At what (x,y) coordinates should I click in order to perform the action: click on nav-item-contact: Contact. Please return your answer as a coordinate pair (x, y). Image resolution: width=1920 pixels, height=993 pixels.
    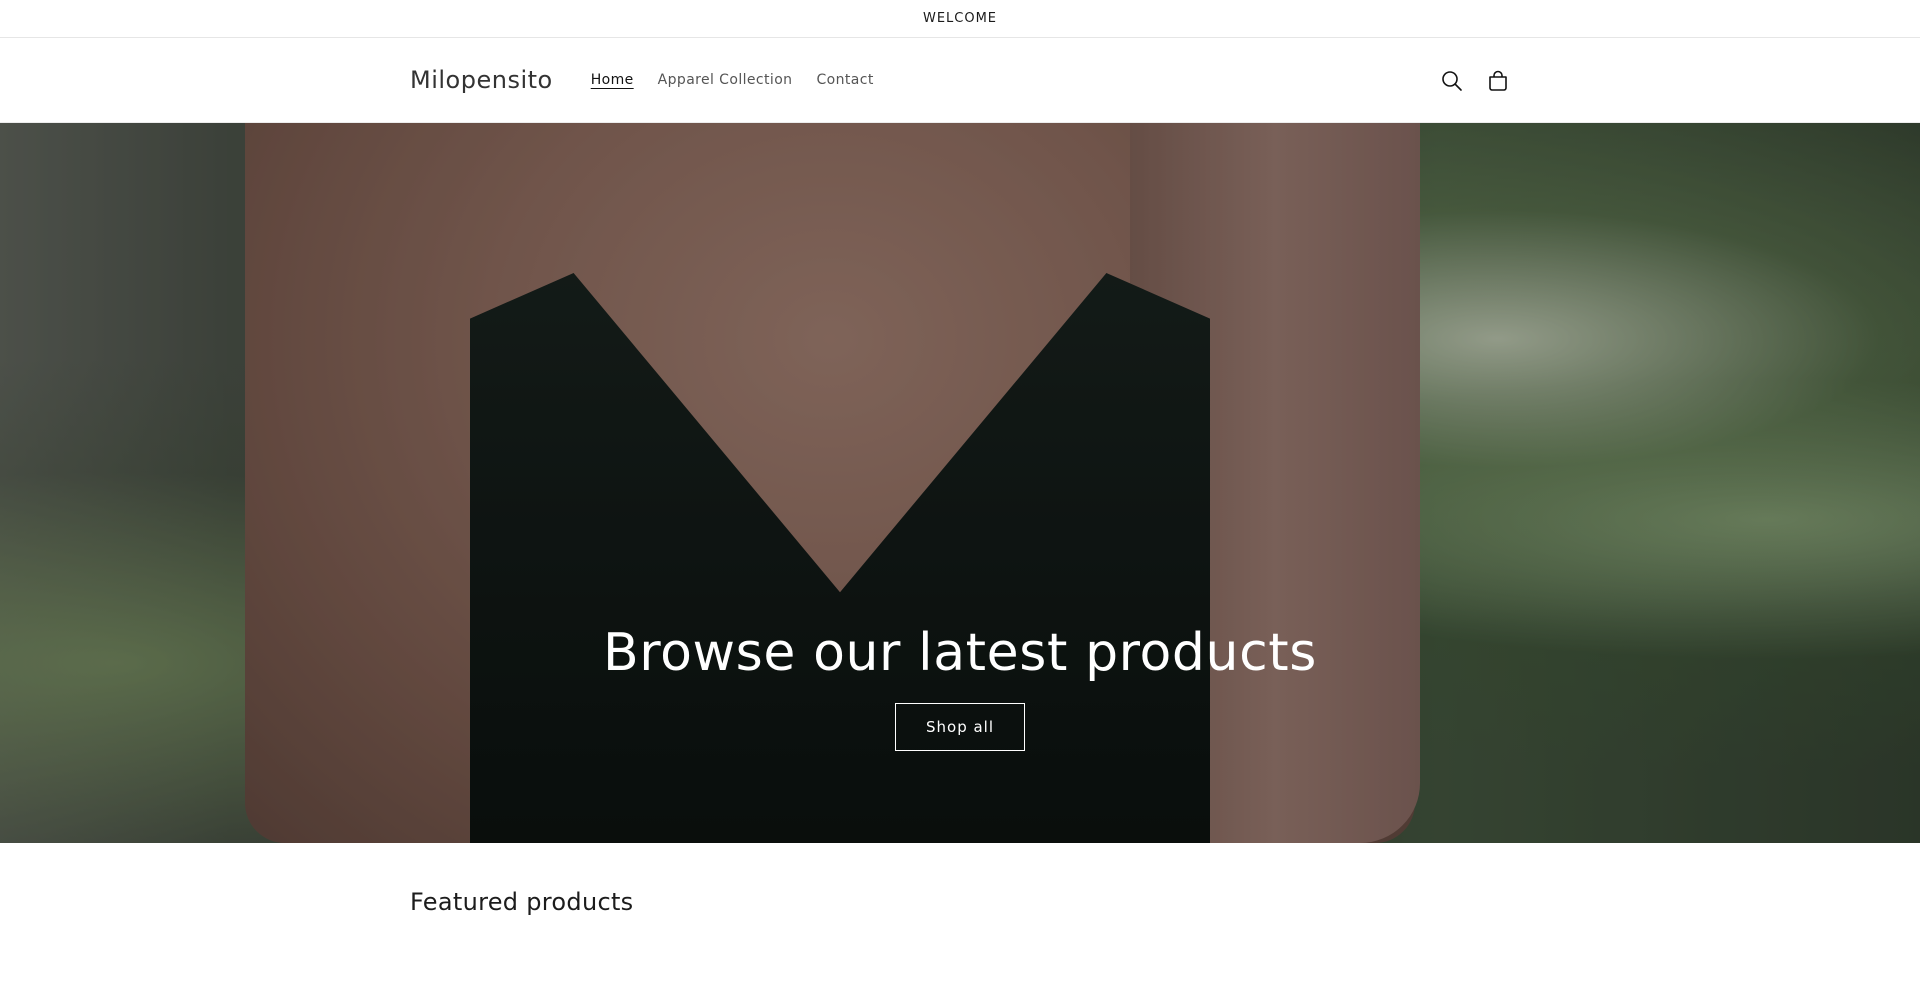
    Looking at the image, I should click on (844, 80).